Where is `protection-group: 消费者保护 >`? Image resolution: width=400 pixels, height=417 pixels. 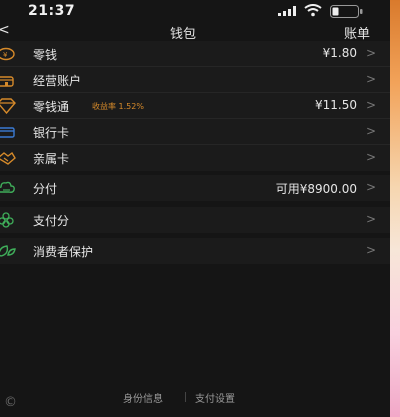 protection-group: 消费者保护 > is located at coordinates (195, 251).